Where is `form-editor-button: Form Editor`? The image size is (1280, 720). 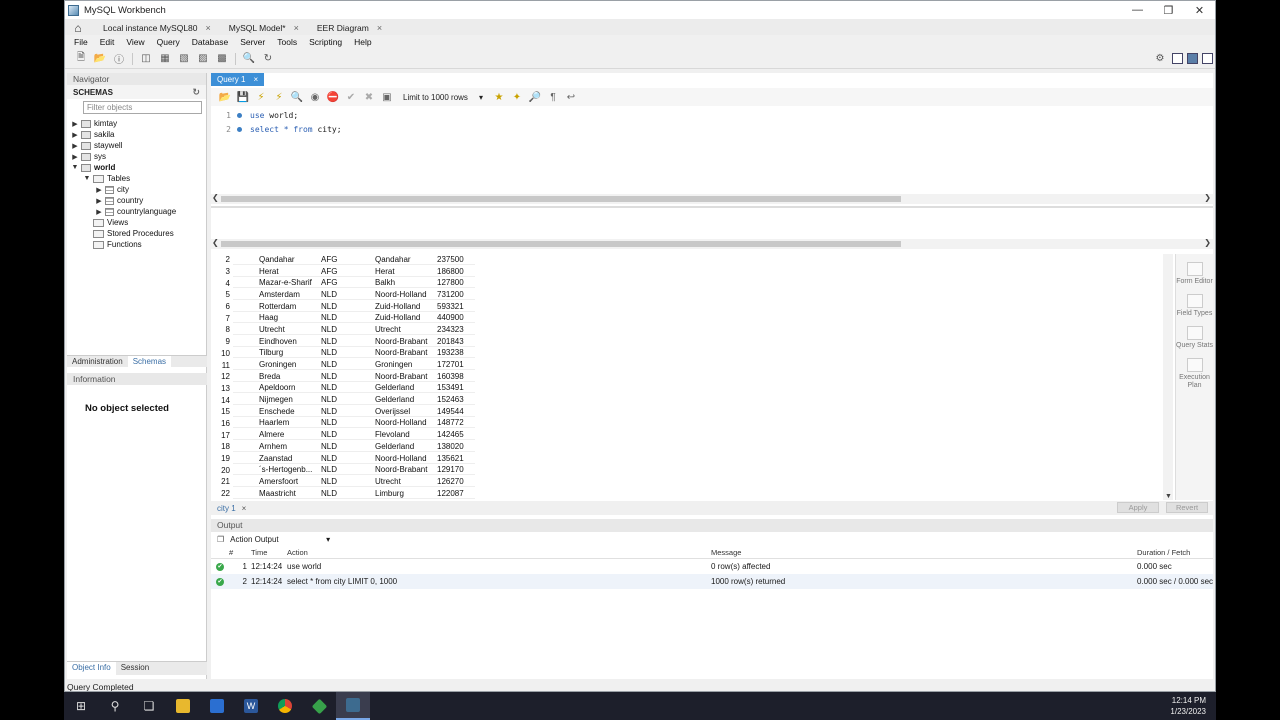 form-editor-button: Form Editor is located at coordinates (1194, 274).